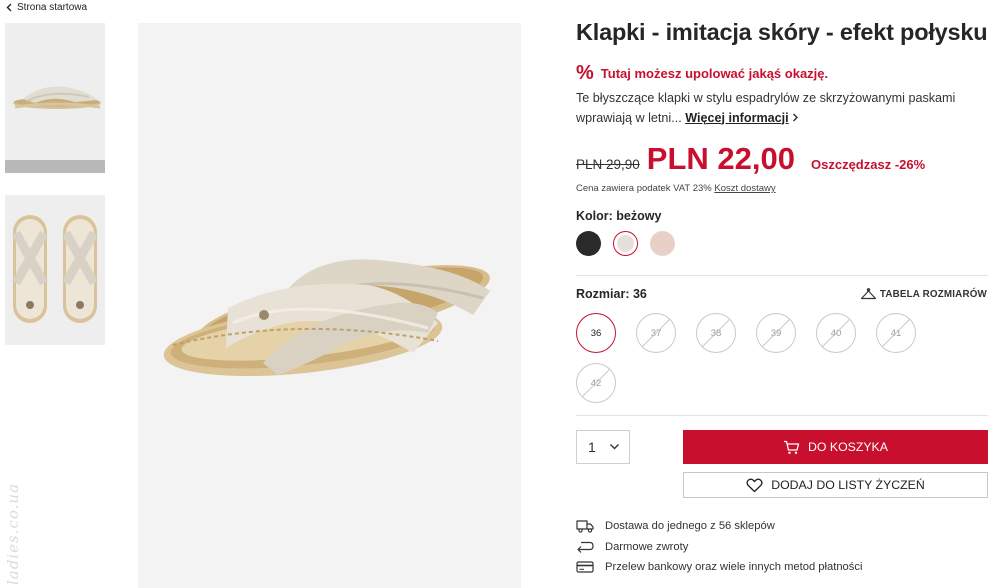 The height and width of the screenshot is (588, 998). Describe the element at coordinates (836, 333) in the screenshot. I see `size-option-40: 40` at that location.